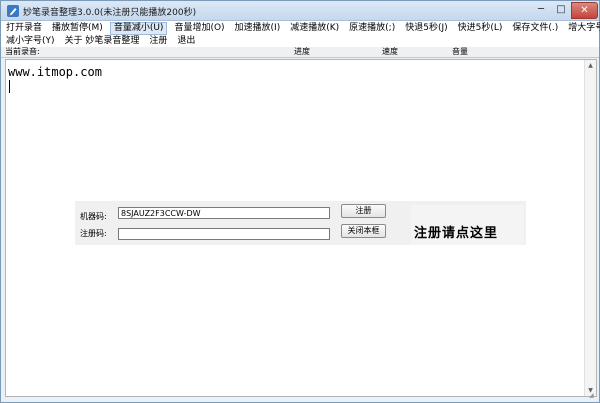 This screenshot has height=403, width=600. I want to click on editor-text: www.itmop.com, so click(55, 72).